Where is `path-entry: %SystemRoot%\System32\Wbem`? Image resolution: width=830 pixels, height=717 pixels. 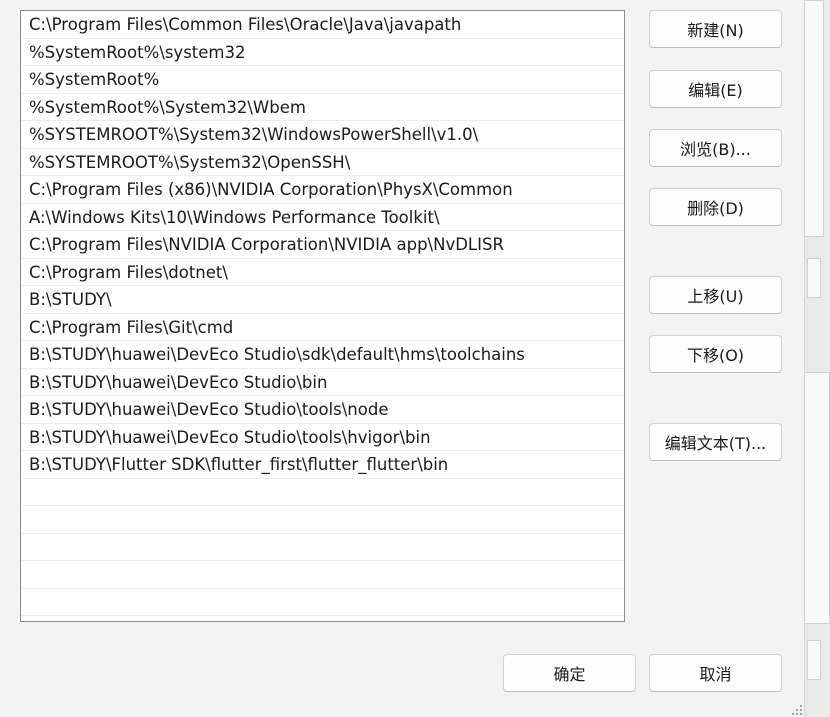
path-entry: %SystemRoot%\System32\Wbem is located at coordinates (322, 107).